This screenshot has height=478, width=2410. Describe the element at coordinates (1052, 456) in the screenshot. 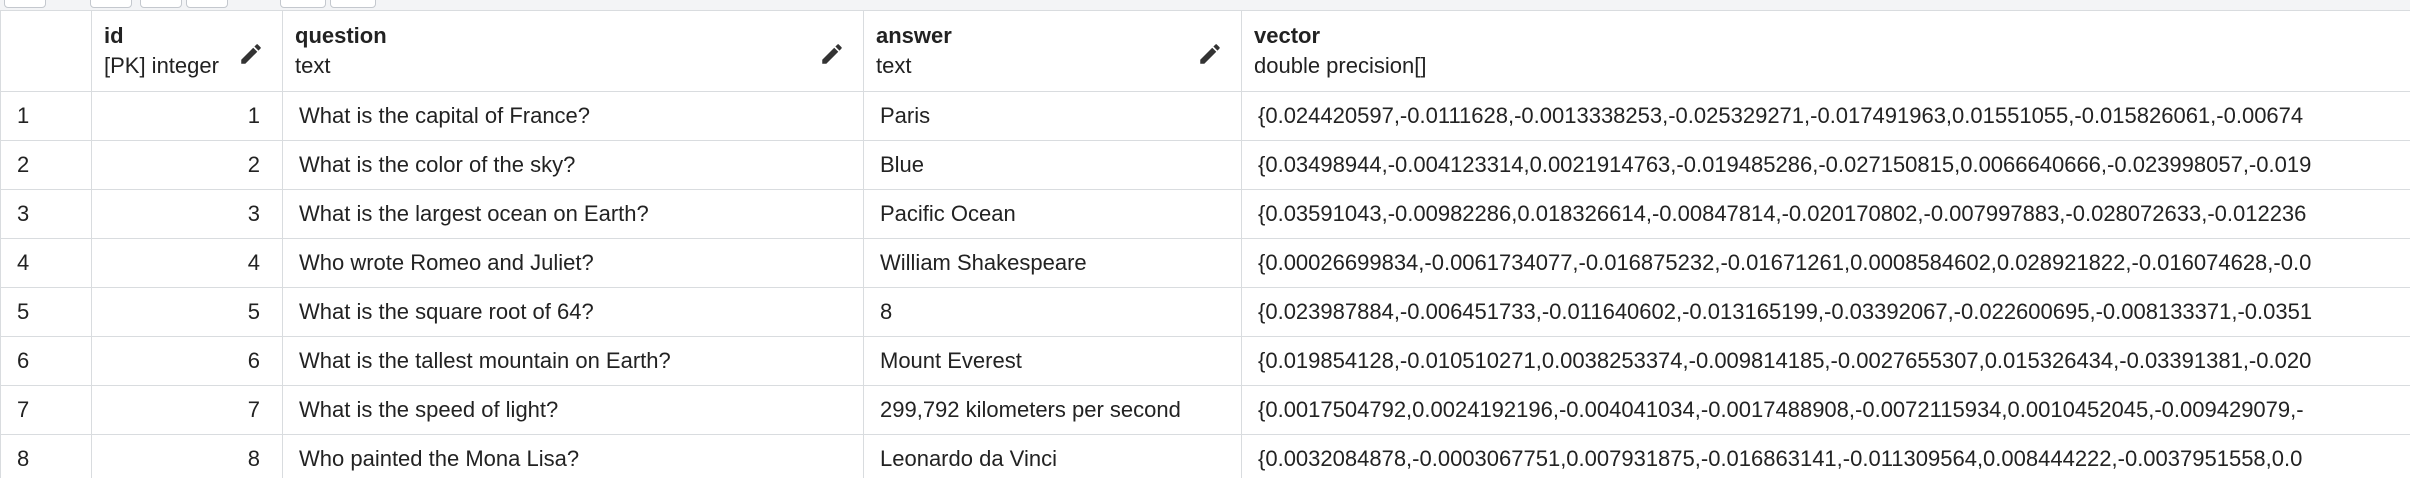

I see `cell-answer: Leonardo da Vinci` at that location.